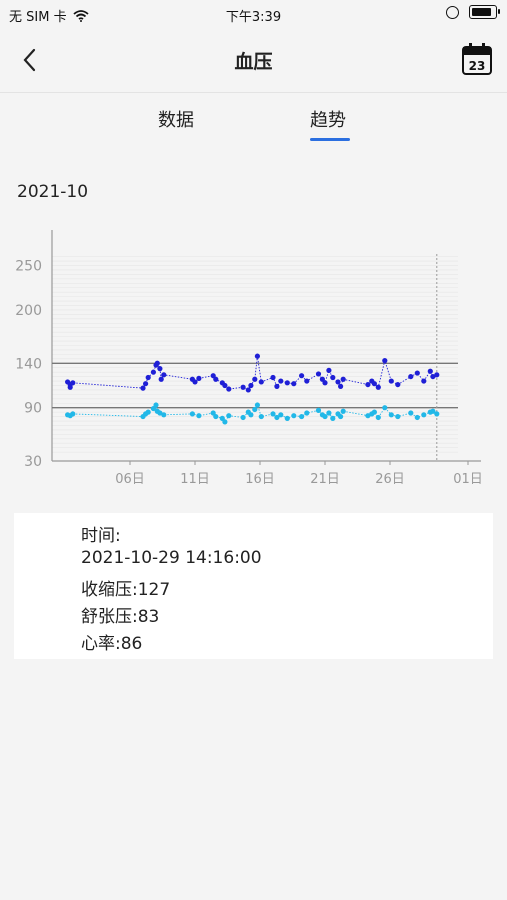 The image size is (507, 900). What do you see at coordinates (33, 462) in the screenshot?
I see `y-tick-label: 30` at bounding box center [33, 462].